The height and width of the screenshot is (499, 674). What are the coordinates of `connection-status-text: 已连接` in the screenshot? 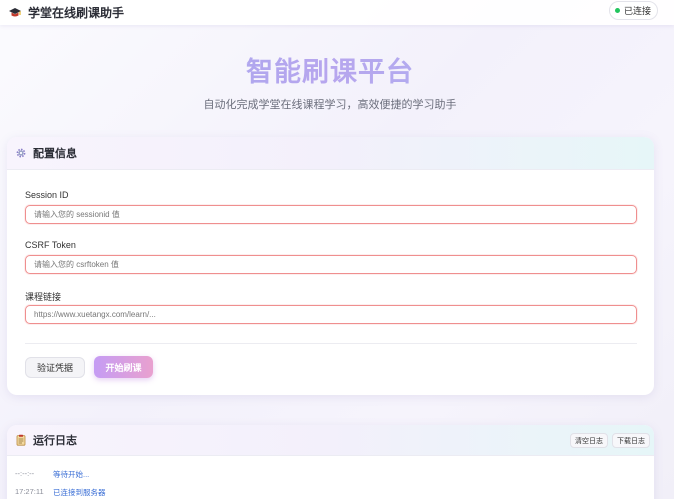 It's located at (637, 11).